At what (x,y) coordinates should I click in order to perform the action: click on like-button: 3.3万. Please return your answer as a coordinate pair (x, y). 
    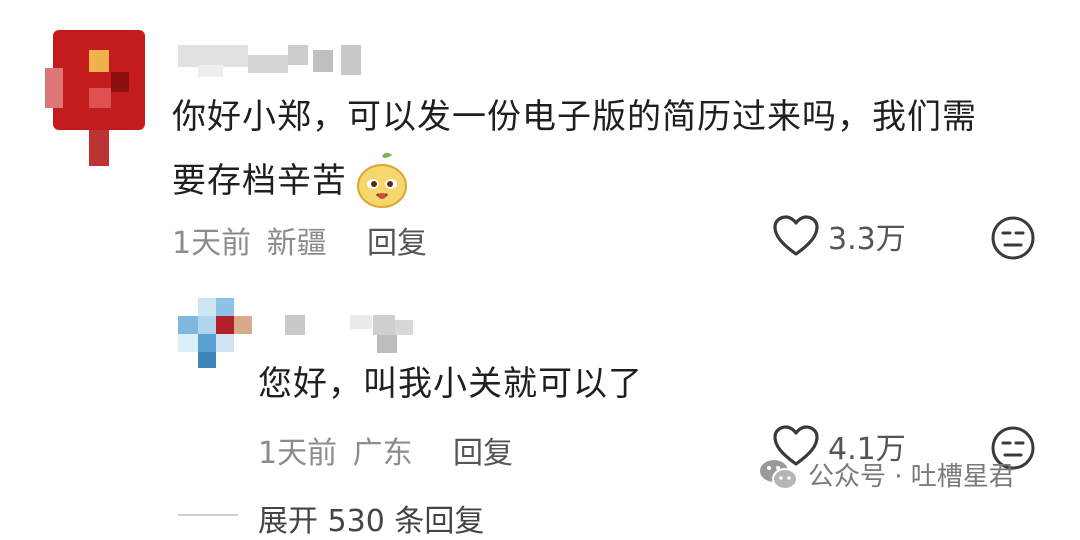
    Looking at the image, I should click on (839, 236).